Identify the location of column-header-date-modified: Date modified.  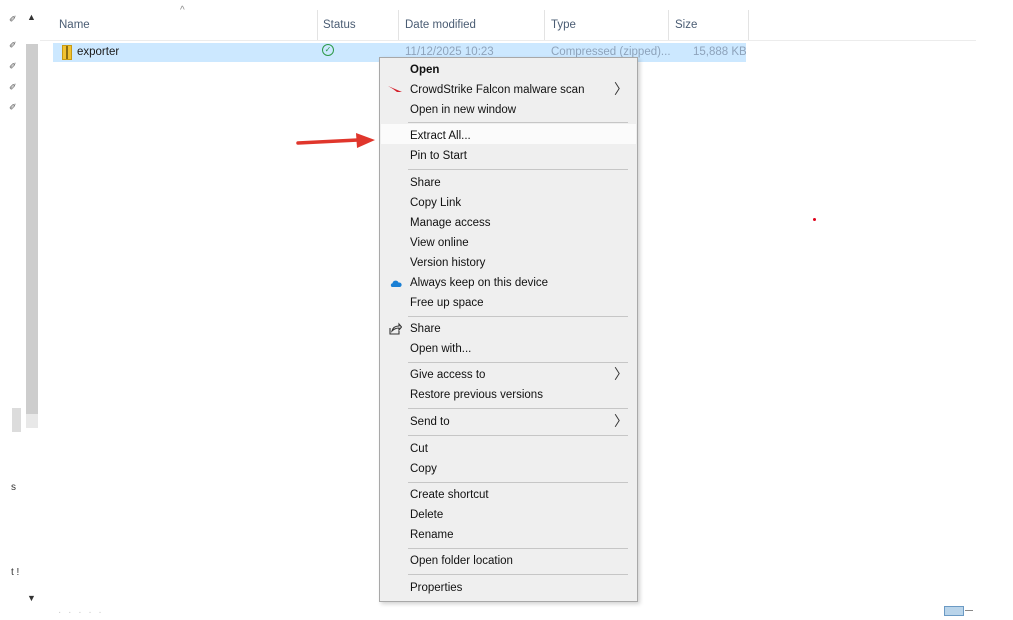
(440, 25).